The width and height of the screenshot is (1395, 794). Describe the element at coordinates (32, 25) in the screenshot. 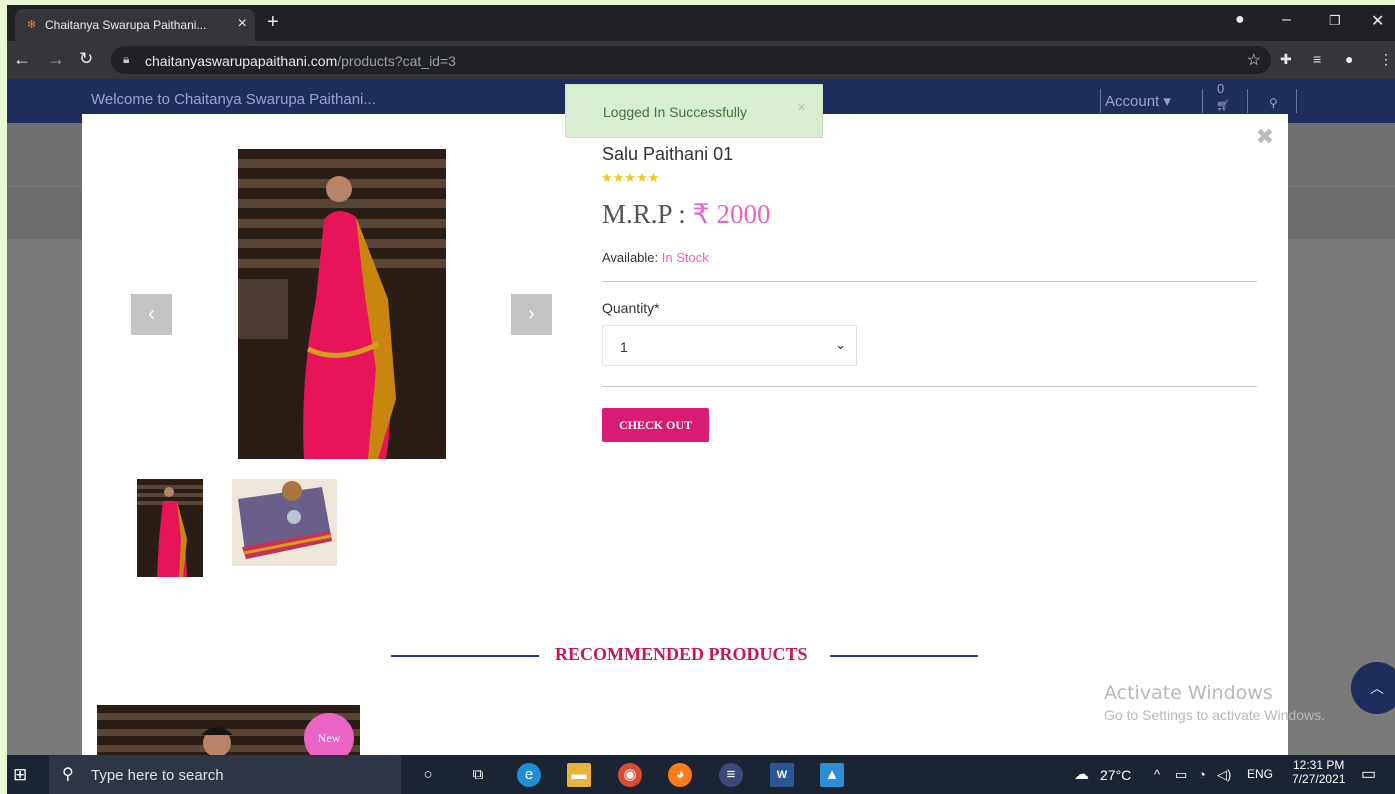

I see `site-favicon-icon: ✻` at that location.